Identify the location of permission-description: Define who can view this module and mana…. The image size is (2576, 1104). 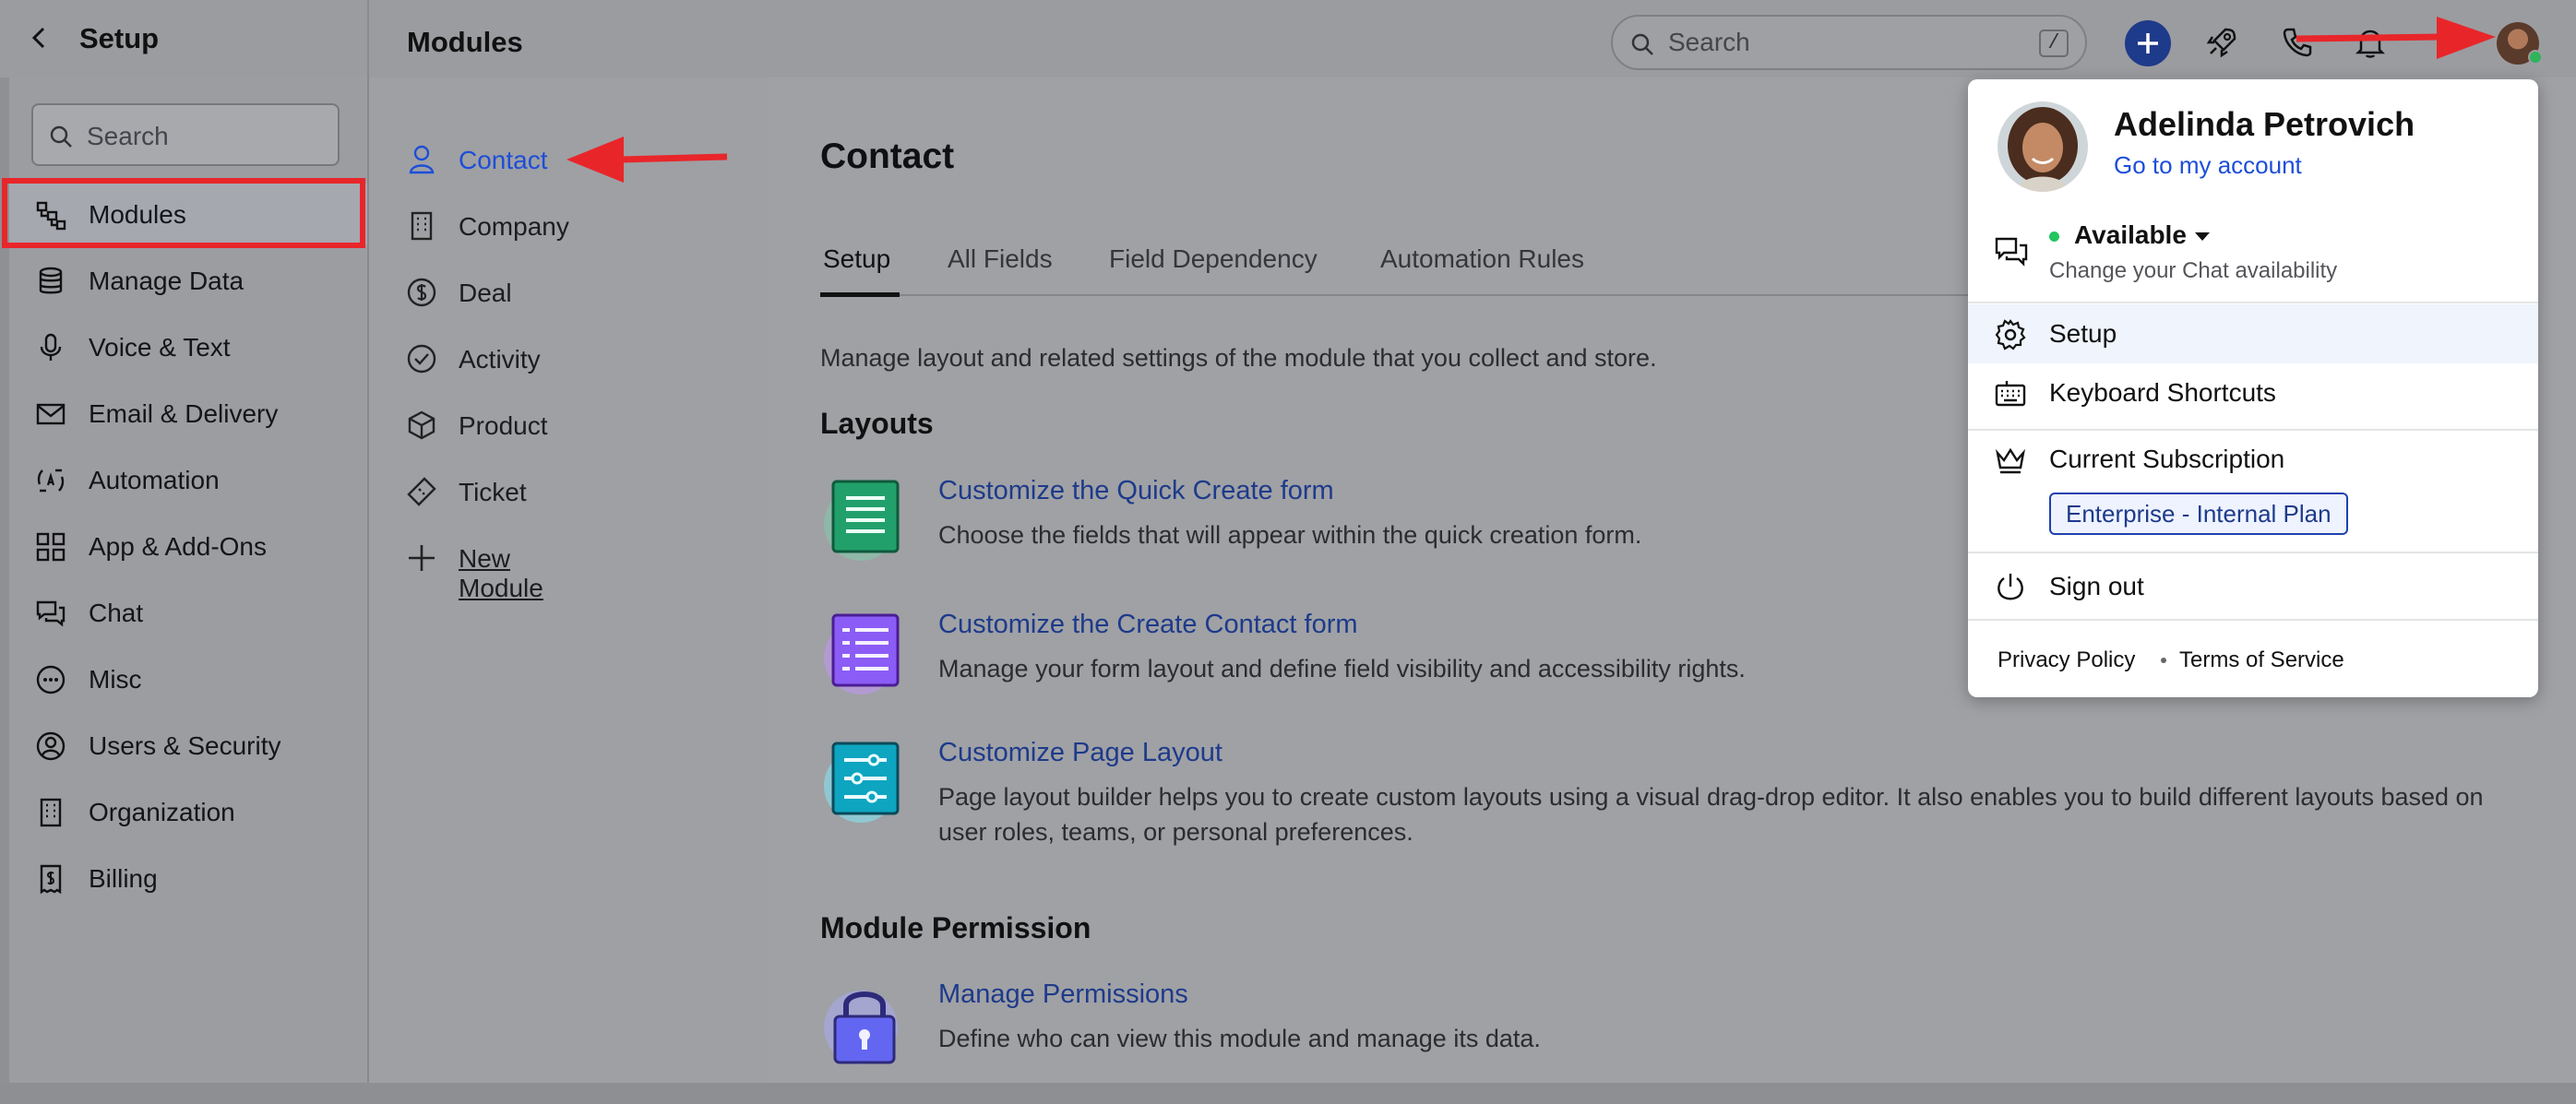
(1239, 1038).